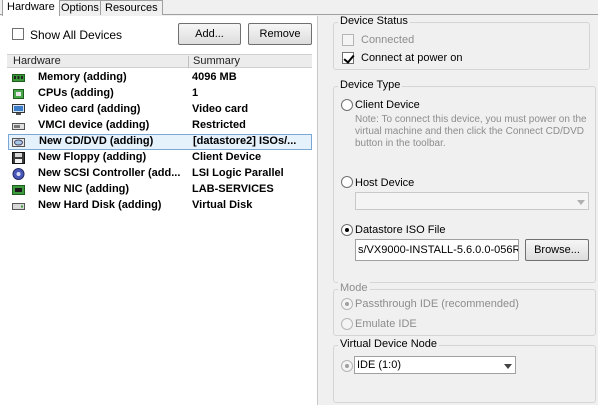 The width and height of the screenshot is (598, 405). Describe the element at coordinates (348, 58) in the screenshot. I see `connect-at-power-on-checkbox` at that location.